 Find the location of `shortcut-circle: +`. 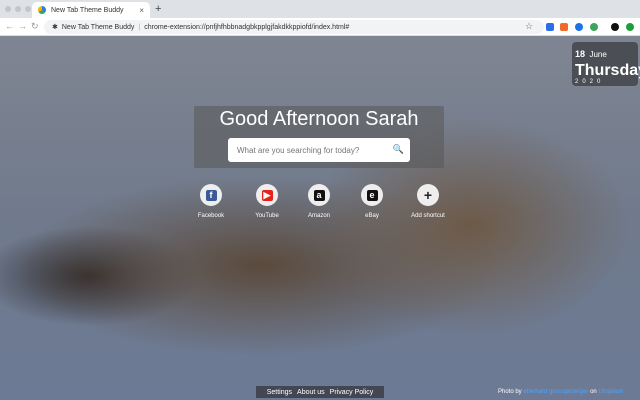

shortcut-circle: + is located at coordinates (428, 195).